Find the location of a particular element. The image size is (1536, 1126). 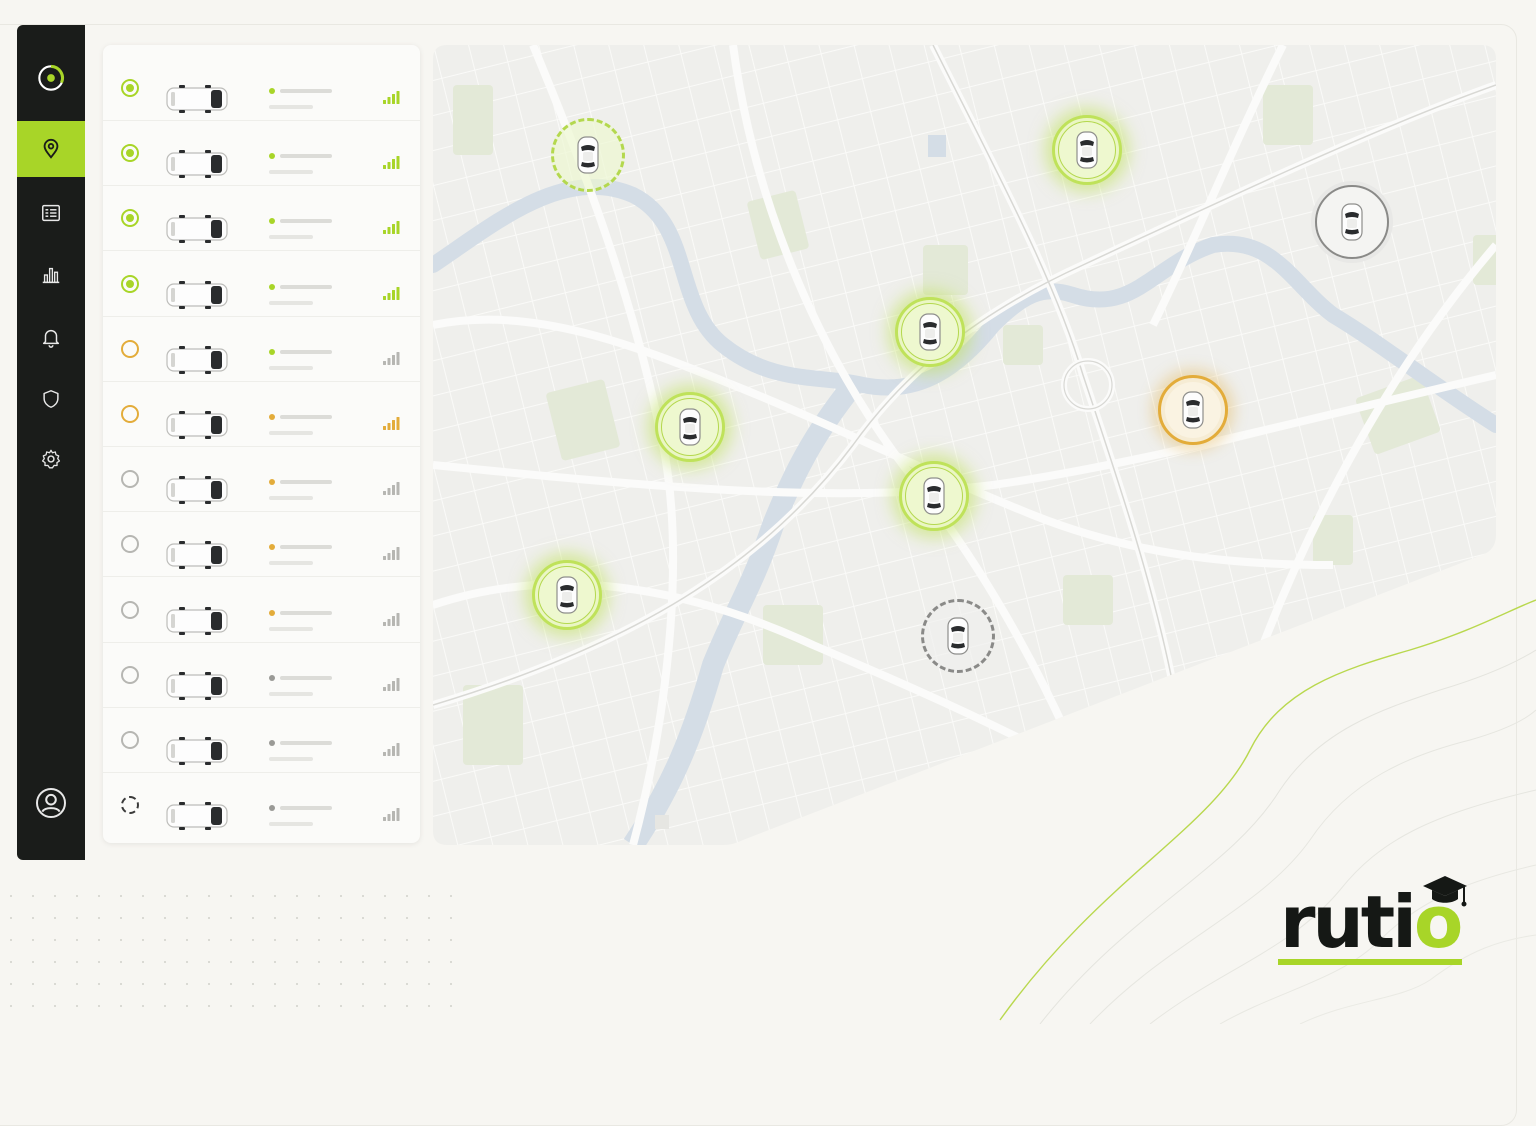

sidebar-item-alerts is located at coordinates (51, 337).